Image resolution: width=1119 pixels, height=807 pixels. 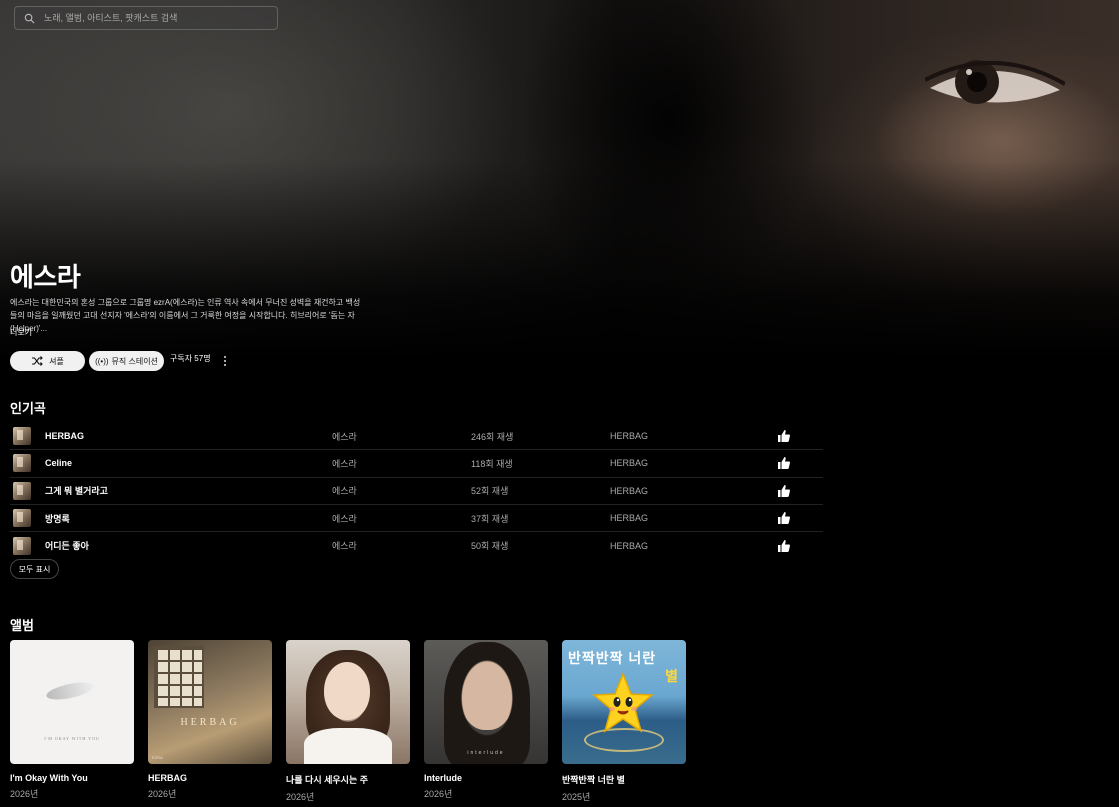 I want to click on artist-actions: 셔플 ((•)) 뮤직 스테이션 구독자 57명, so click(x=120, y=361).